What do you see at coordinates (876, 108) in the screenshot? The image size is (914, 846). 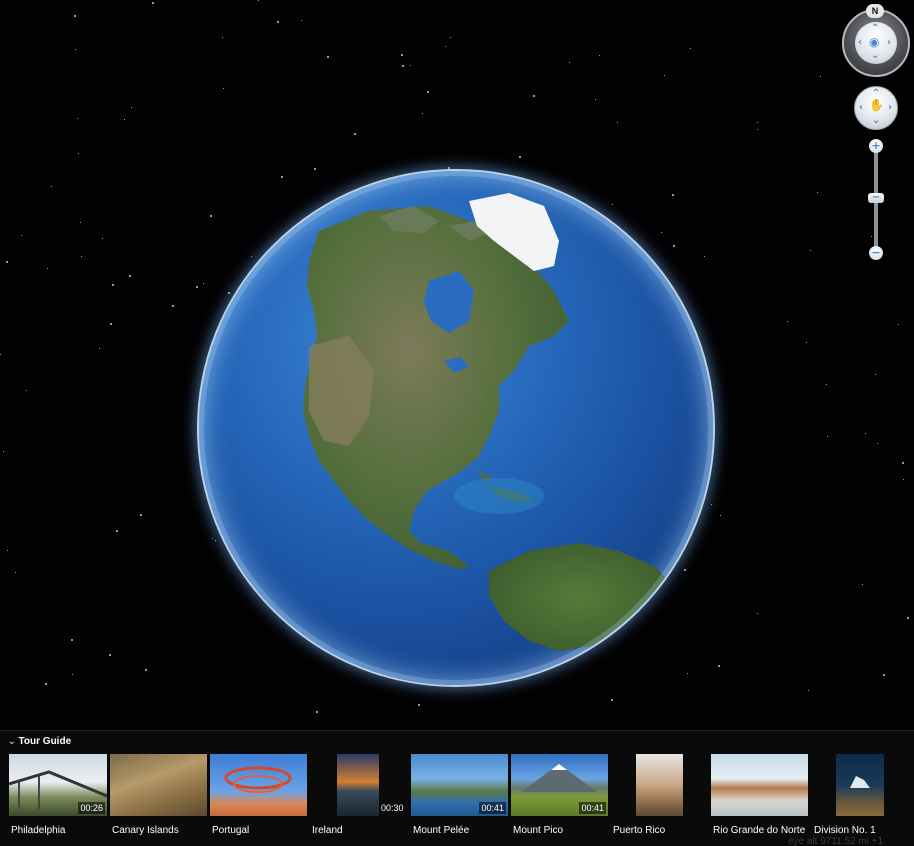 I see `move-joystick: ⌃ ‹ ✋ › ⌄` at bounding box center [876, 108].